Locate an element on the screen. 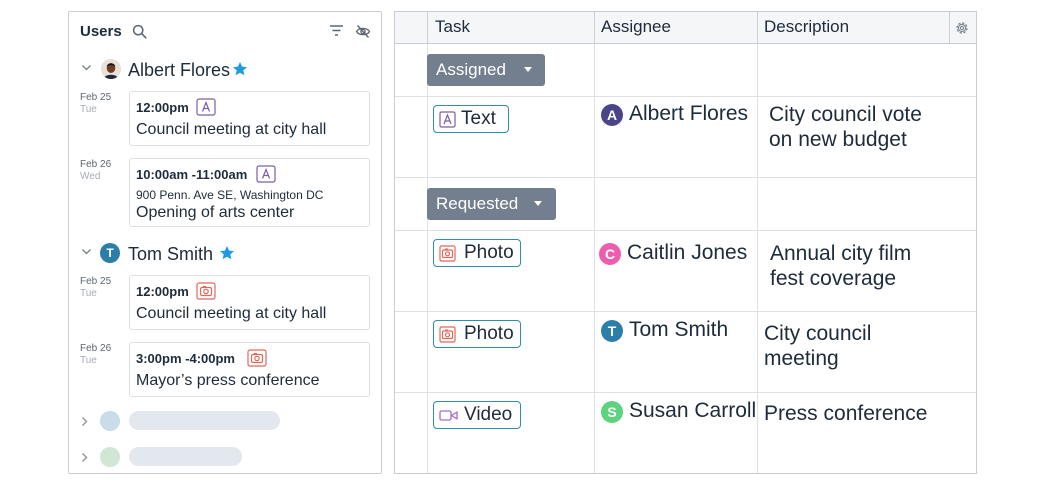 This screenshot has width=1044, height=486. event-time: 10:00am -11:00am is located at coordinates (192, 174).